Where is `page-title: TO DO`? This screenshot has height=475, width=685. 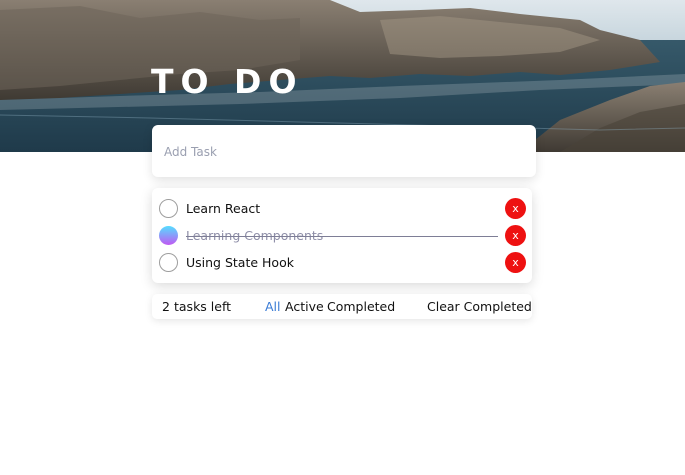
page-title: TO DO is located at coordinates (227, 81).